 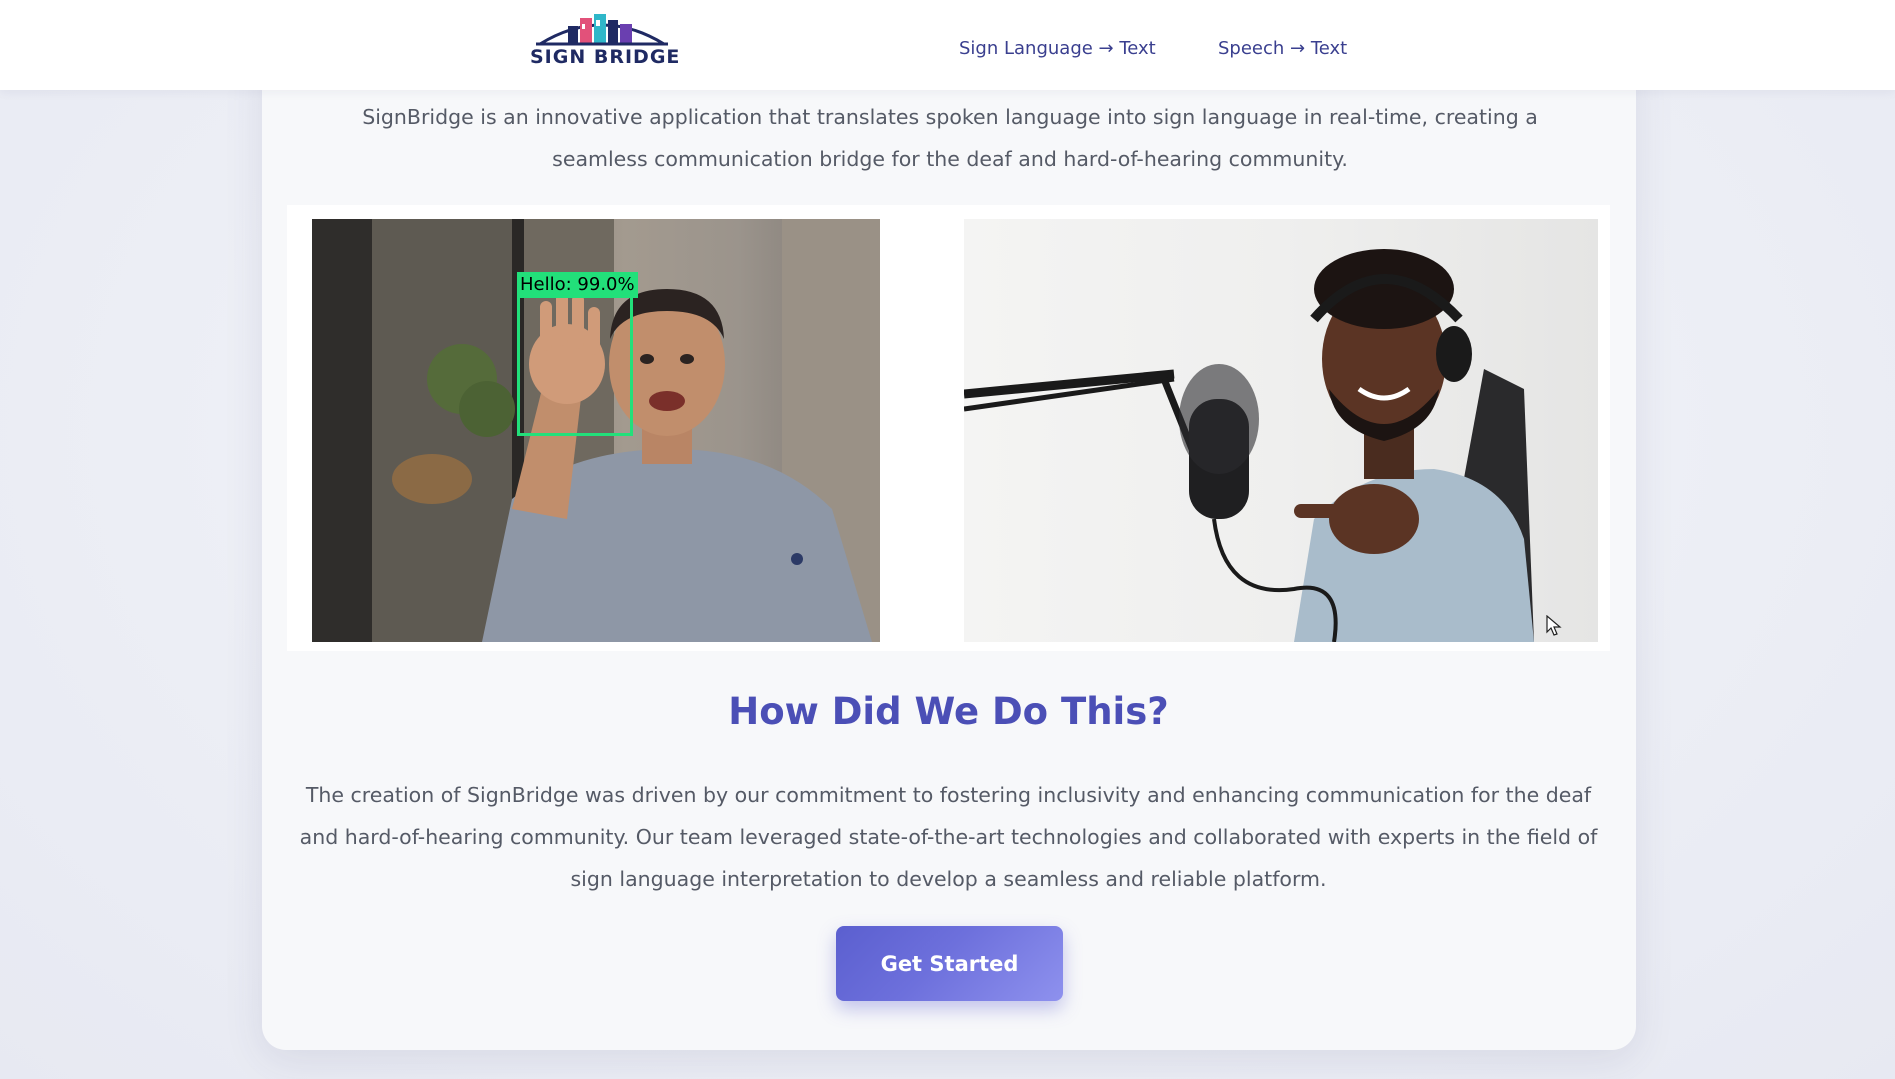 What do you see at coordinates (1554, 625) in the screenshot?
I see `mouse-pointer-icon` at bounding box center [1554, 625].